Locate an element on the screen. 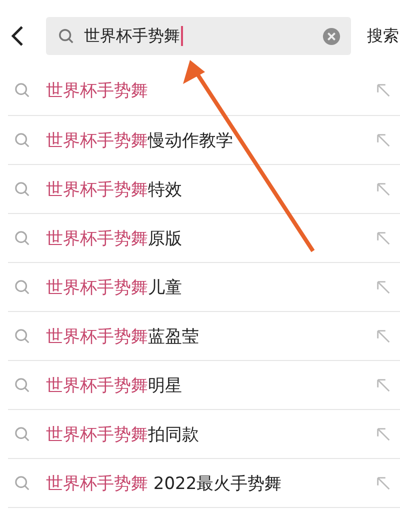  suggestion-item: 世界杯手势舞 2022最火手势舞 is located at coordinates (204, 482).